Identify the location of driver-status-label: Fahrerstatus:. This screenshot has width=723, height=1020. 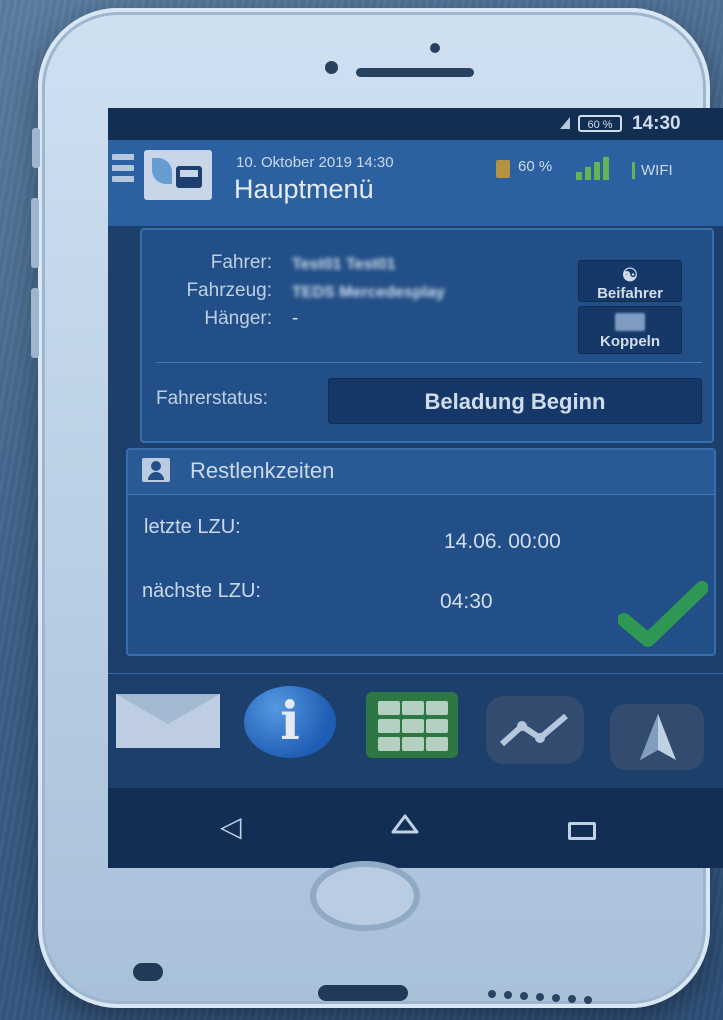
(212, 398).